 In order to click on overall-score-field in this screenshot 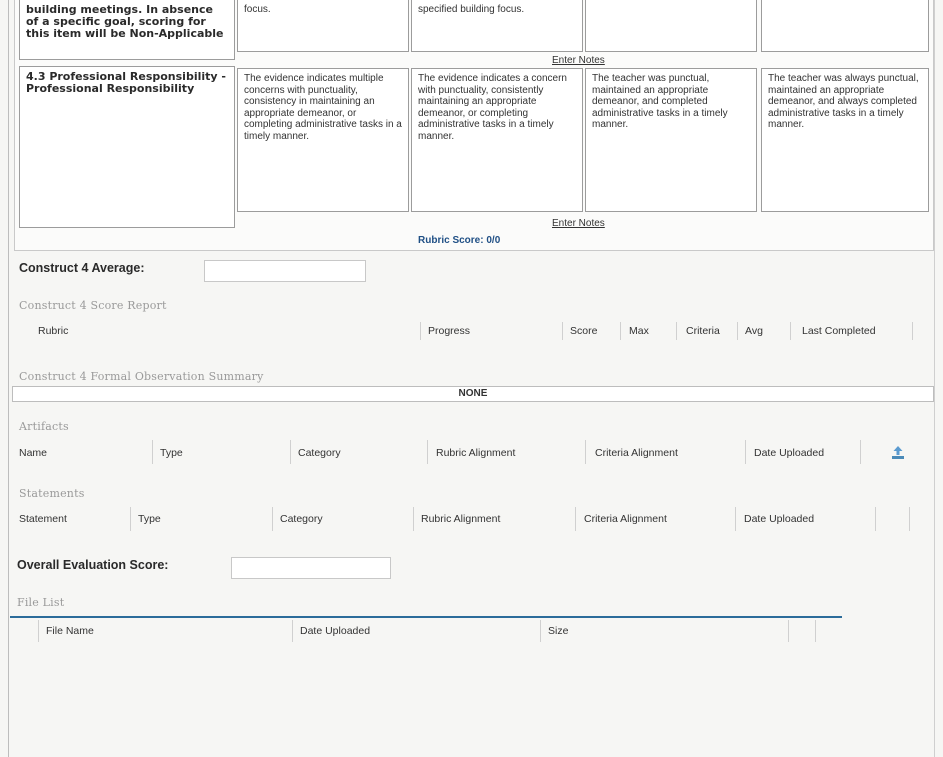, I will do `click(311, 568)`.